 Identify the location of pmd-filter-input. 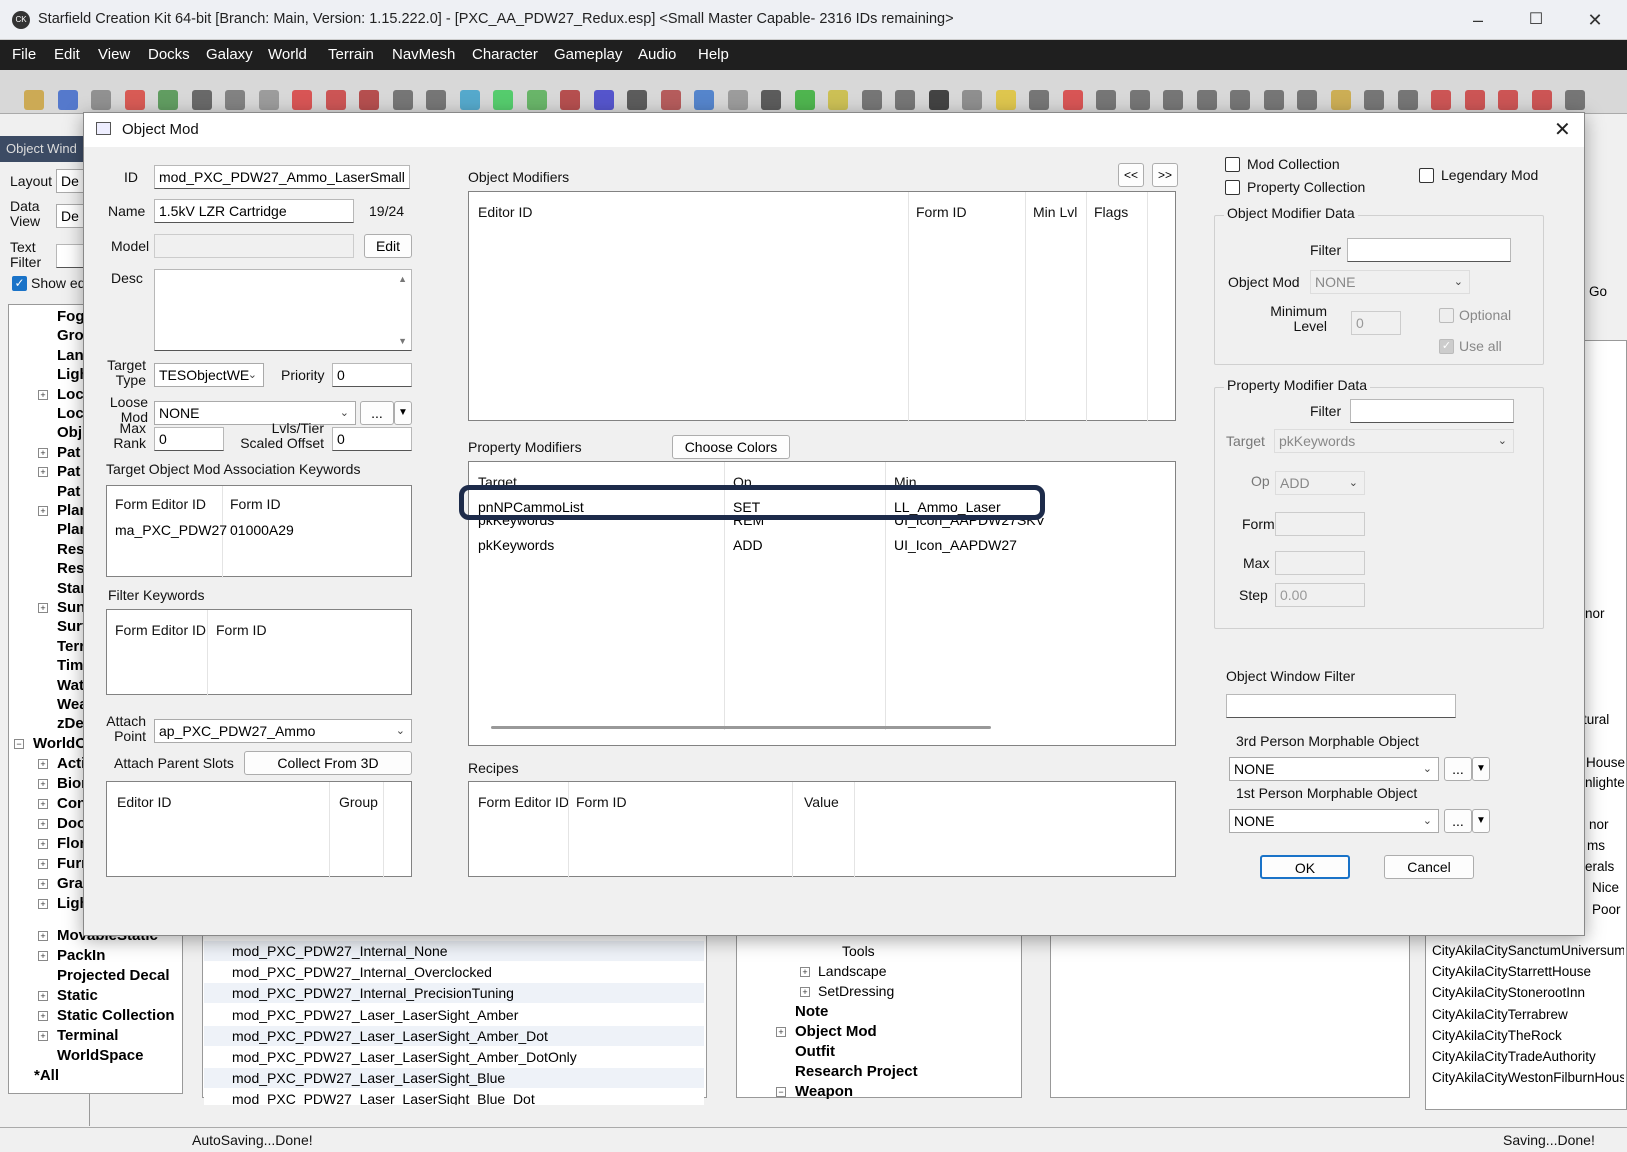
(1432, 411).